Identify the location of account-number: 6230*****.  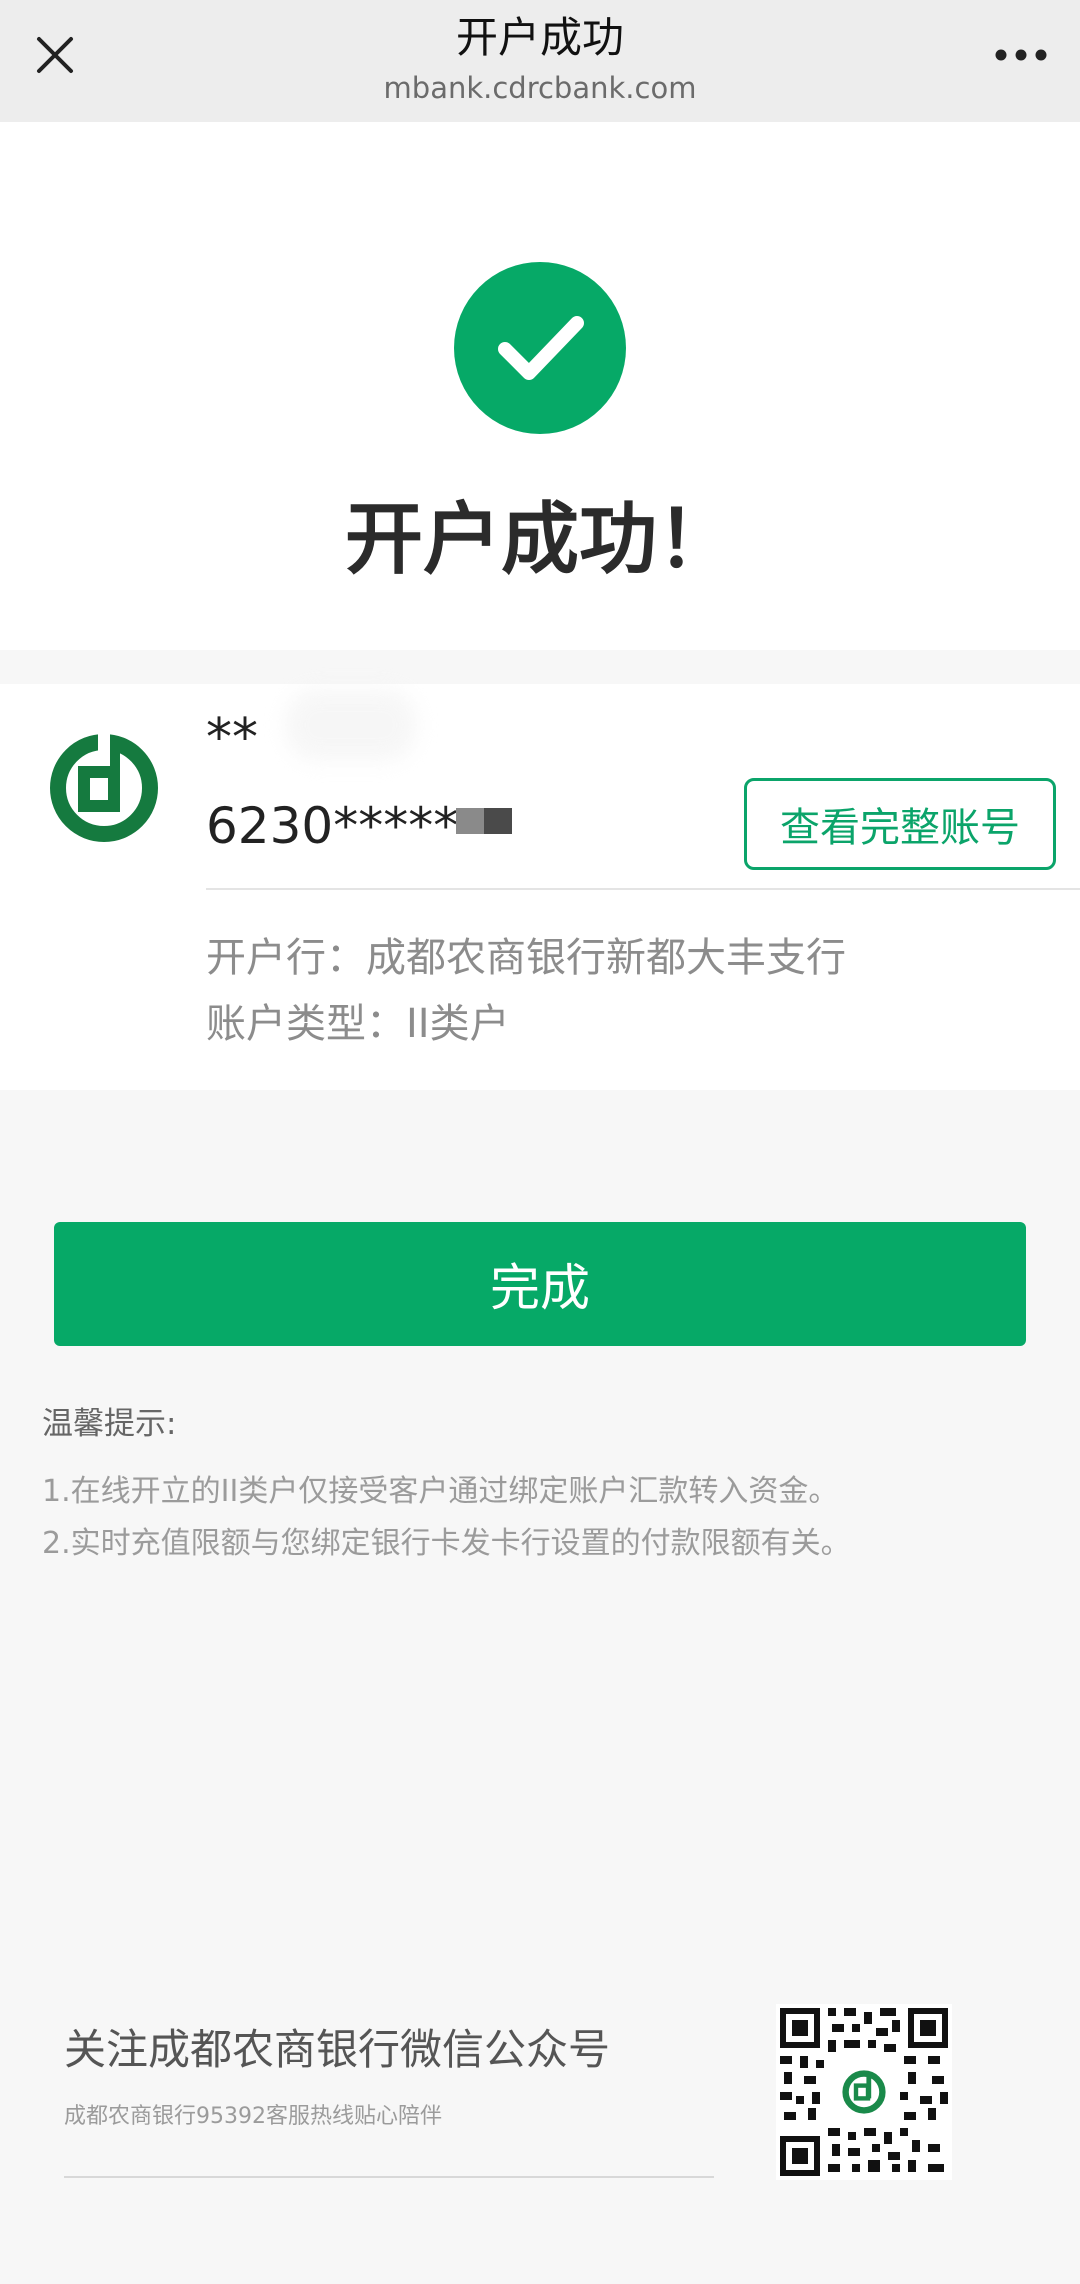
(332, 826).